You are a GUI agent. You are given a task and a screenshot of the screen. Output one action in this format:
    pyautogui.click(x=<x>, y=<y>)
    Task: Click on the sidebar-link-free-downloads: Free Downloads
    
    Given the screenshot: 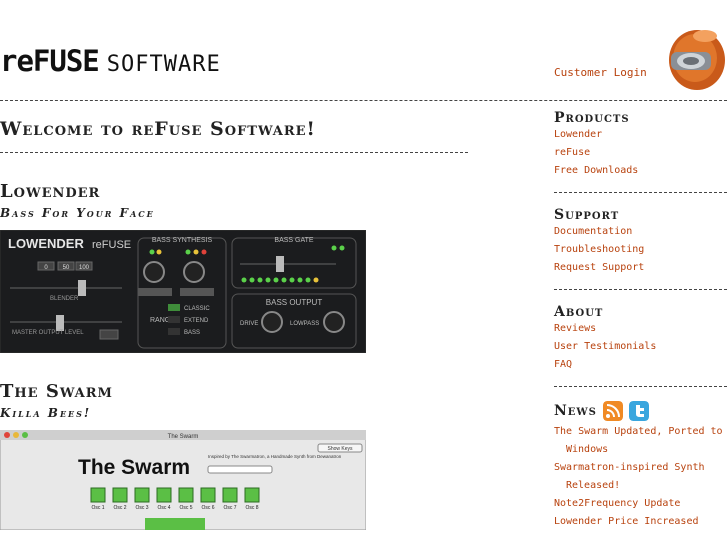 What is the action you would take?
    pyautogui.click(x=640, y=171)
    